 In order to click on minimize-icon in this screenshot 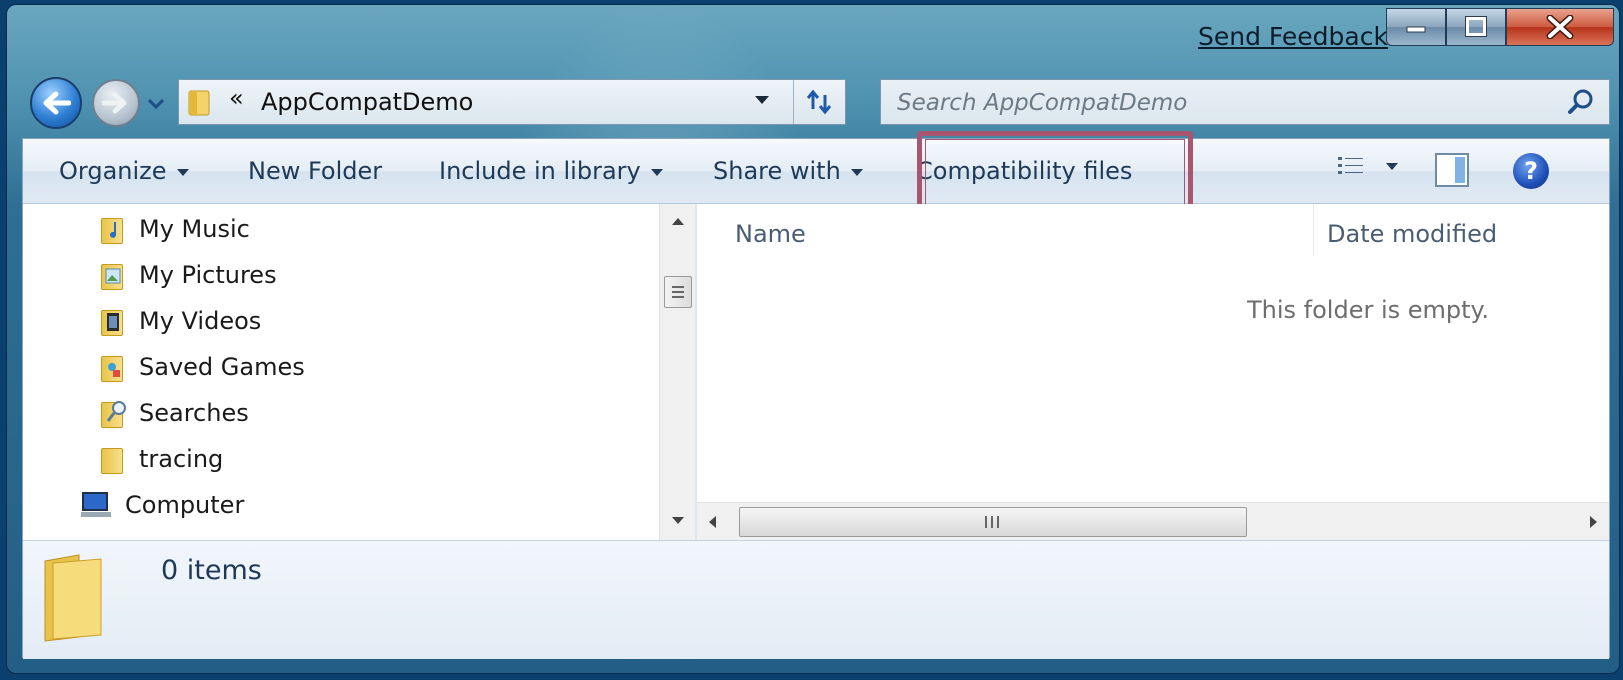, I will do `click(1416, 29)`.